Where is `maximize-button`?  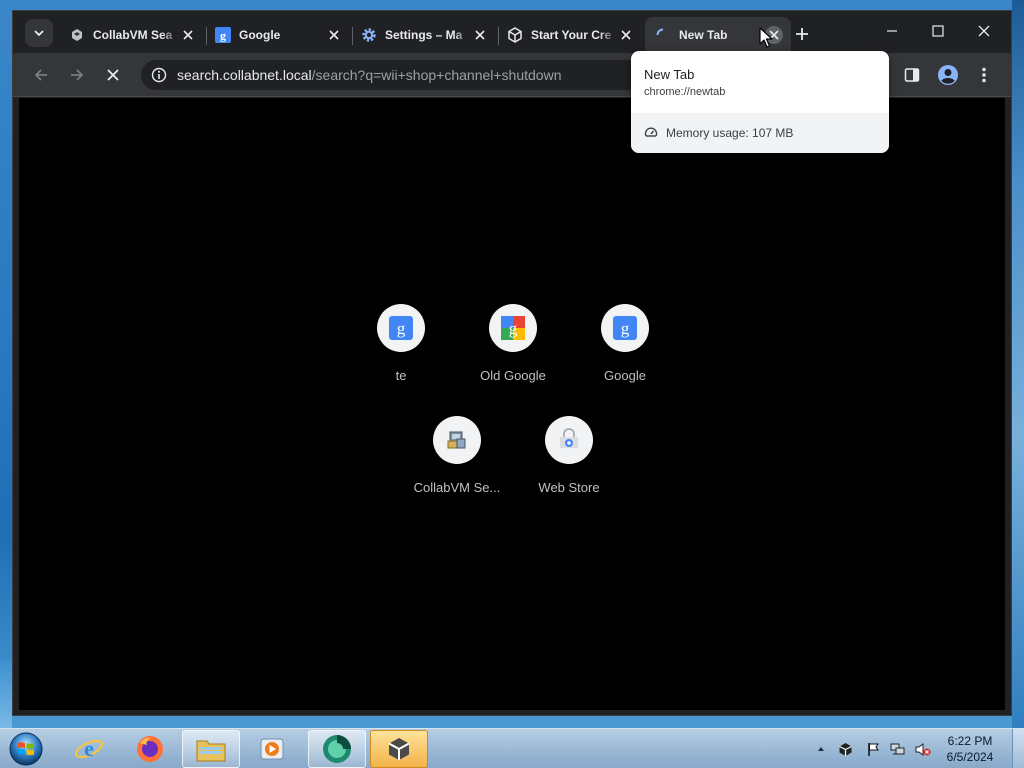
maximize-button is located at coordinates (938, 31).